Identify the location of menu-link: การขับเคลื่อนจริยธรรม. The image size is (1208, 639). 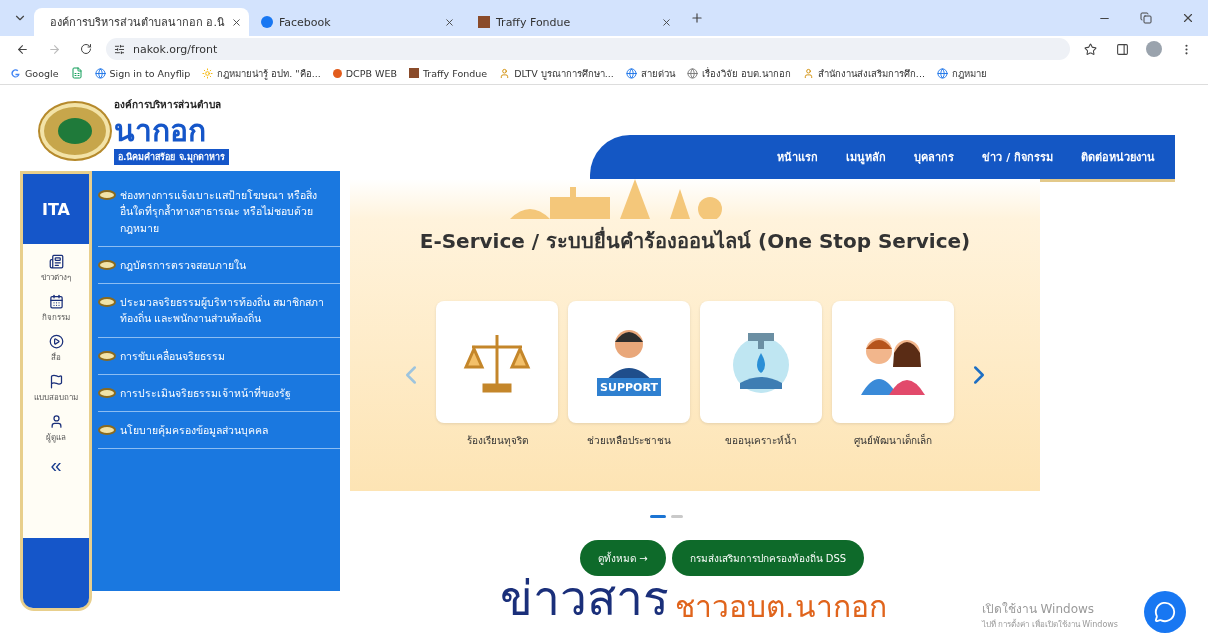
(172, 355).